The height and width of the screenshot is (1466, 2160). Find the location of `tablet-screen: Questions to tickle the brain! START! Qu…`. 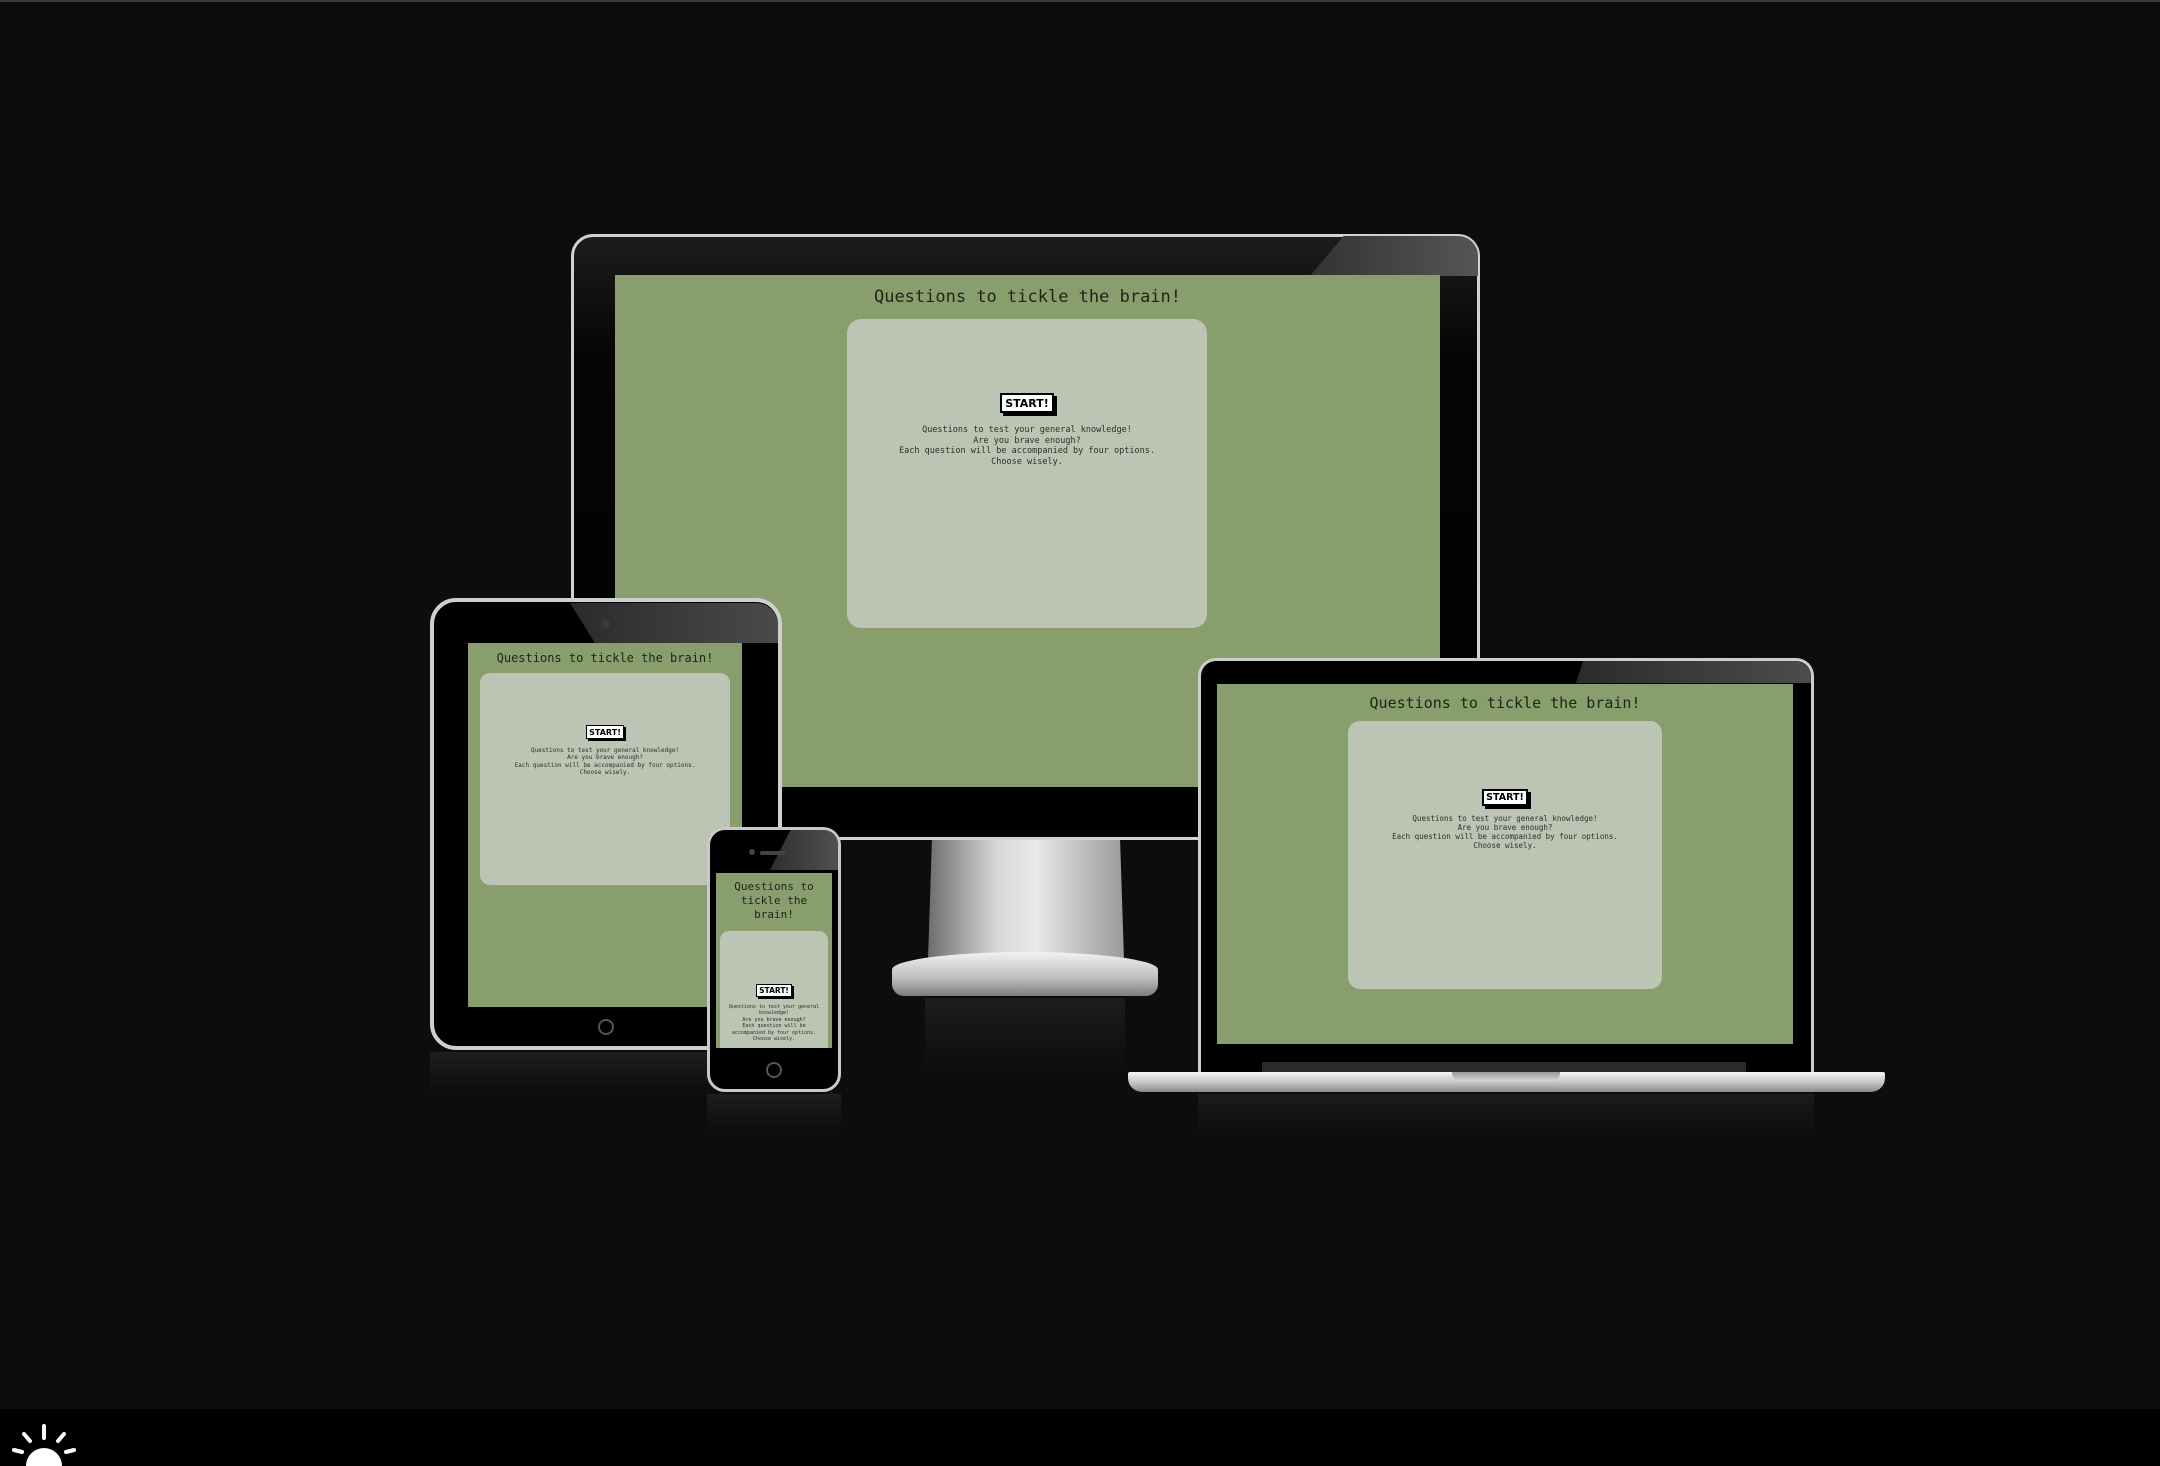

tablet-screen: Questions to tickle the brain! START! Qu… is located at coordinates (605, 825).